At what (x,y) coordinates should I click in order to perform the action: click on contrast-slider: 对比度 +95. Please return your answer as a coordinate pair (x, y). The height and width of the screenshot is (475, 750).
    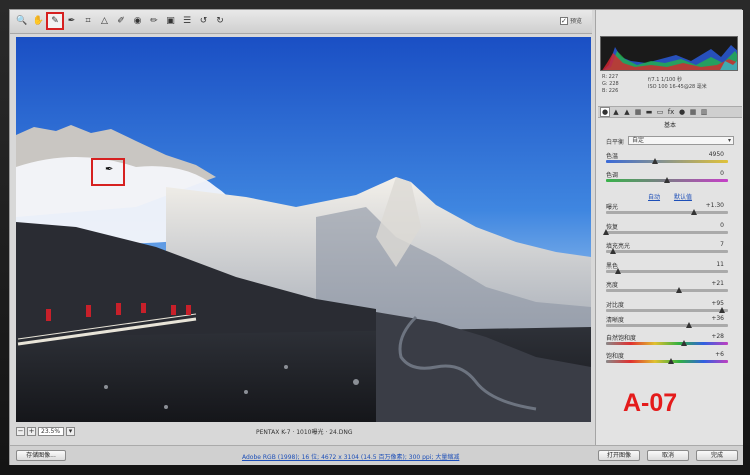
    Looking at the image, I should click on (671, 308).